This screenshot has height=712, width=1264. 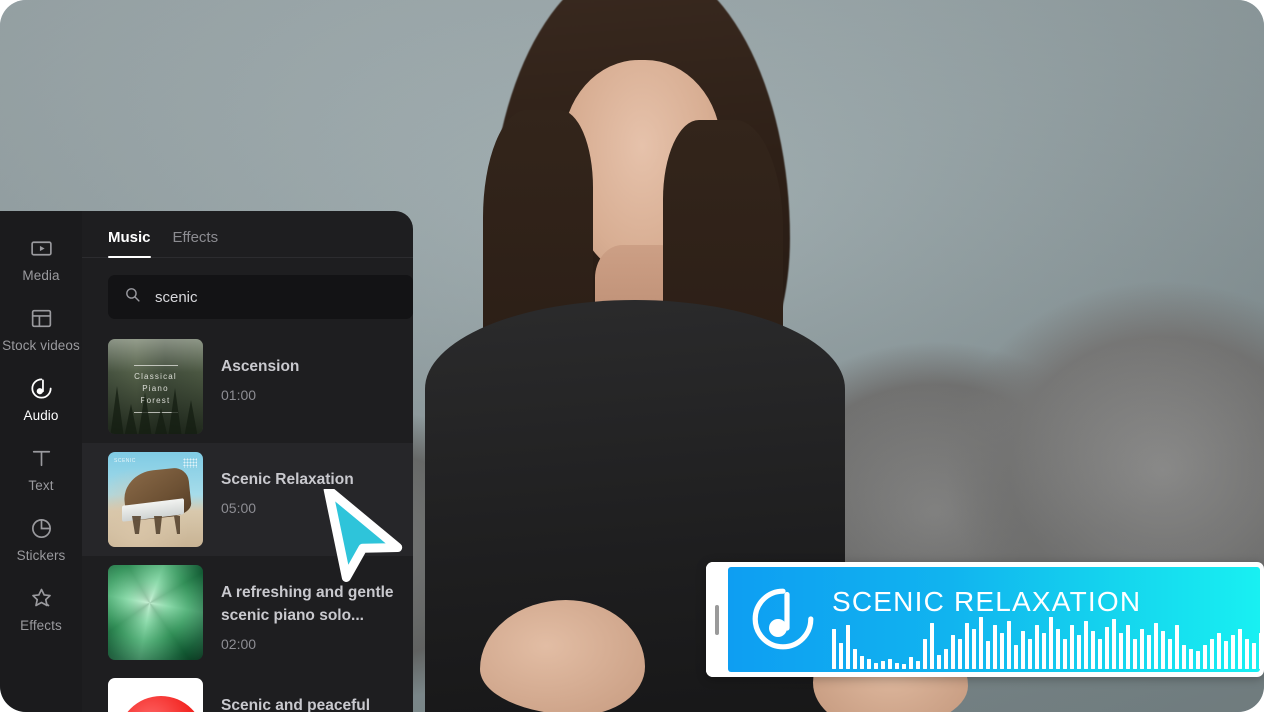 I want to click on track-title: Ascension, so click(x=260, y=366).